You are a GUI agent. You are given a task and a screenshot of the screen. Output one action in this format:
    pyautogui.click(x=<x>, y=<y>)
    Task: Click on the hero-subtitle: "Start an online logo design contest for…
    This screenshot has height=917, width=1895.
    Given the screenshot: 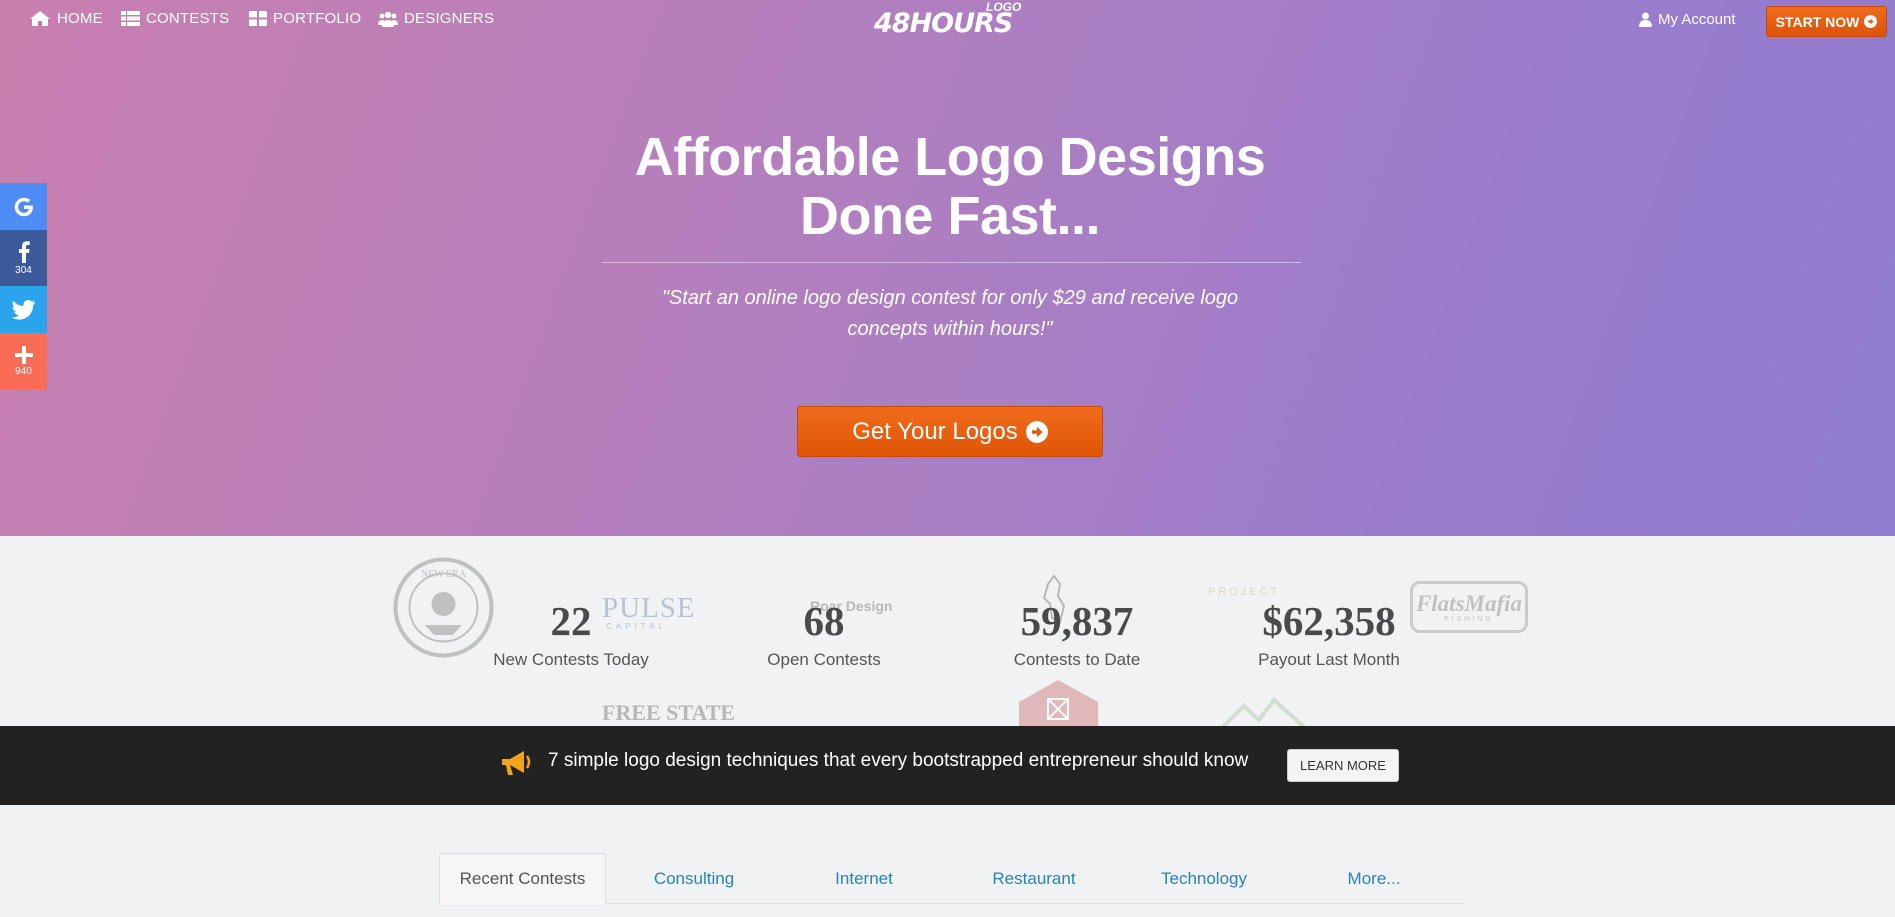 What is the action you would take?
    pyautogui.click(x=950, y=313)
    